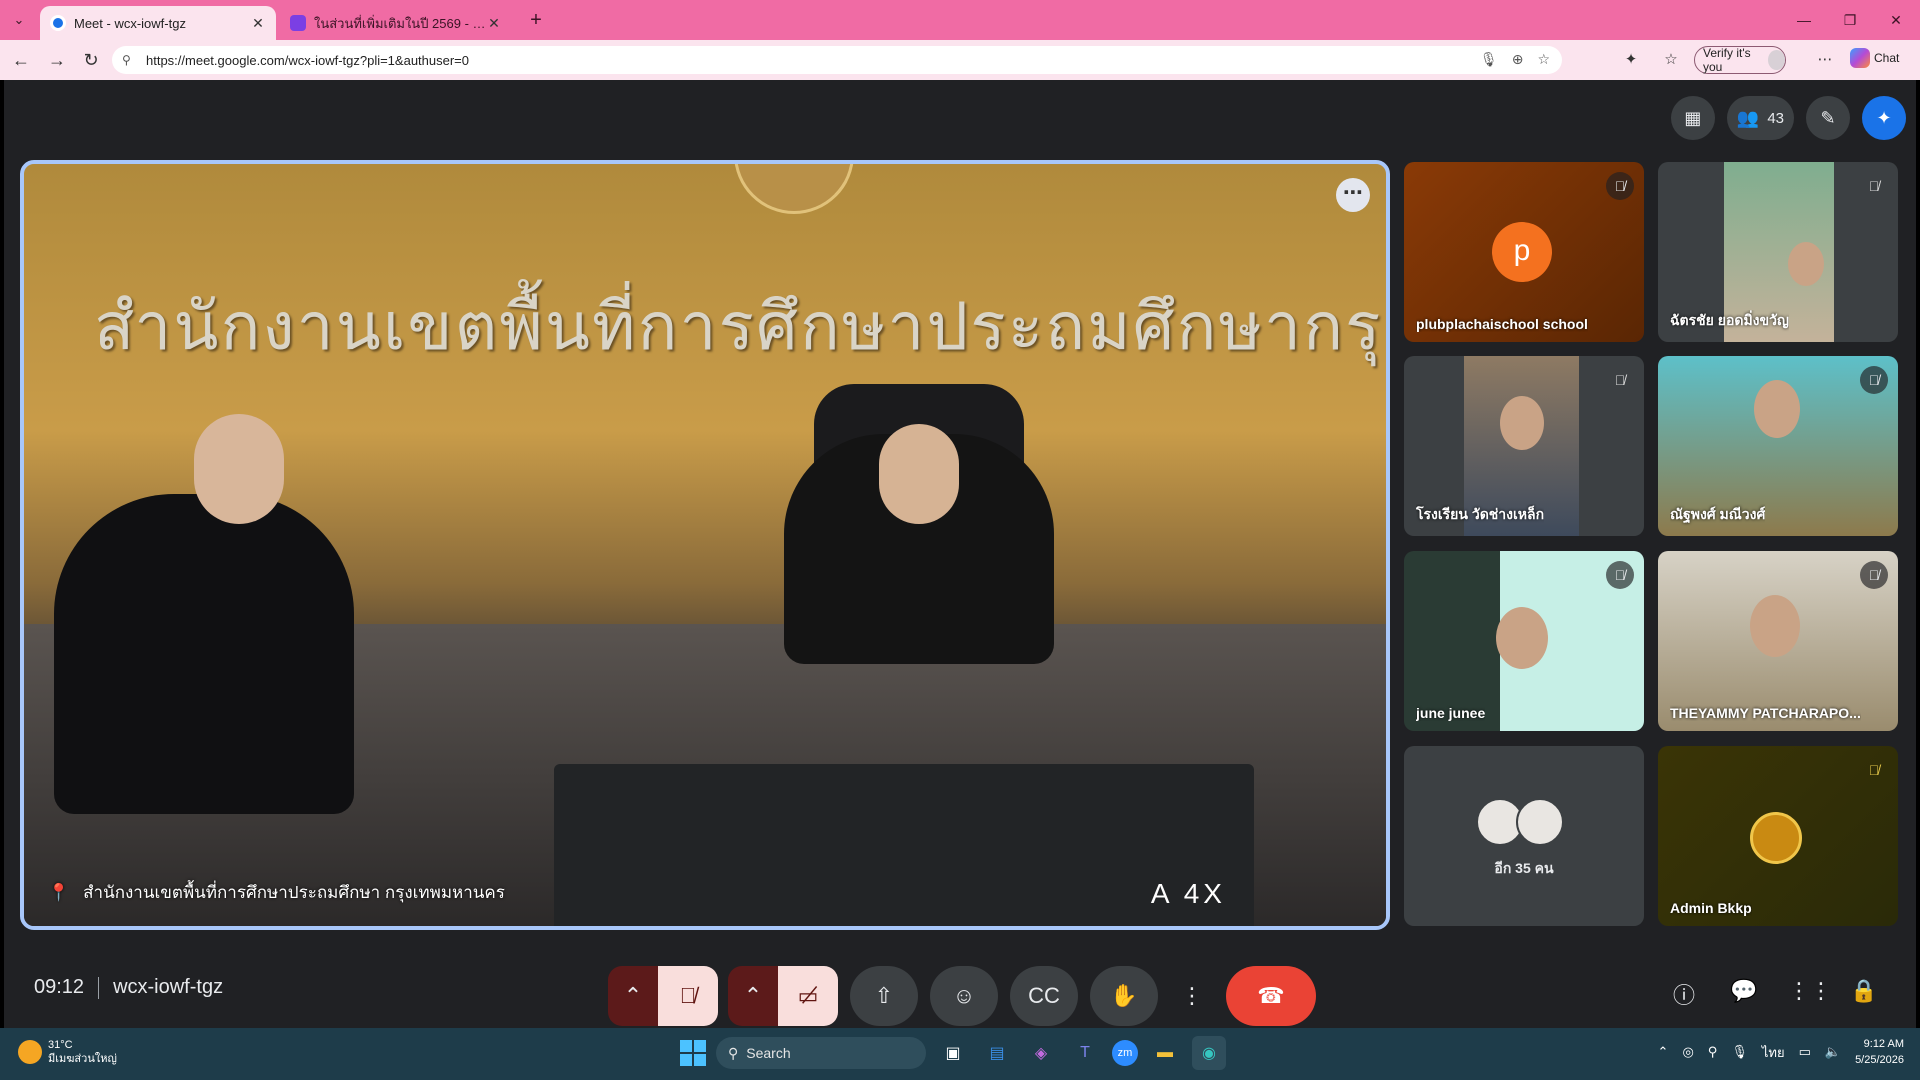  What do you see at coordinates (1671, 60) in the screenshot?
I see `favorites-icon: ☆` at bounding box center [1671, 60].